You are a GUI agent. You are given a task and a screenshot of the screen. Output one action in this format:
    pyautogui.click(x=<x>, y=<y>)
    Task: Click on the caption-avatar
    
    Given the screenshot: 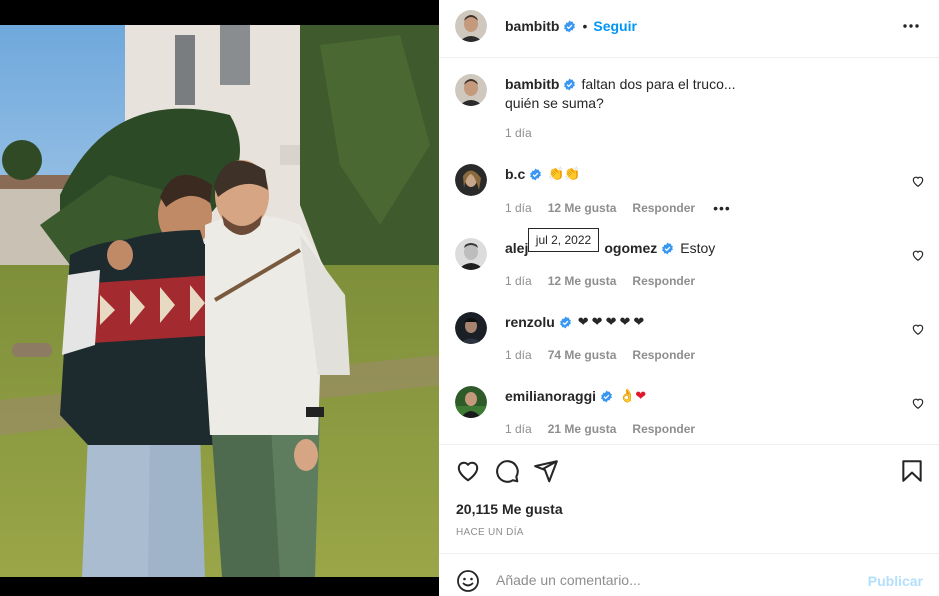 What is the action you would take?
    pyautogui.click(x=471, y=90)
    